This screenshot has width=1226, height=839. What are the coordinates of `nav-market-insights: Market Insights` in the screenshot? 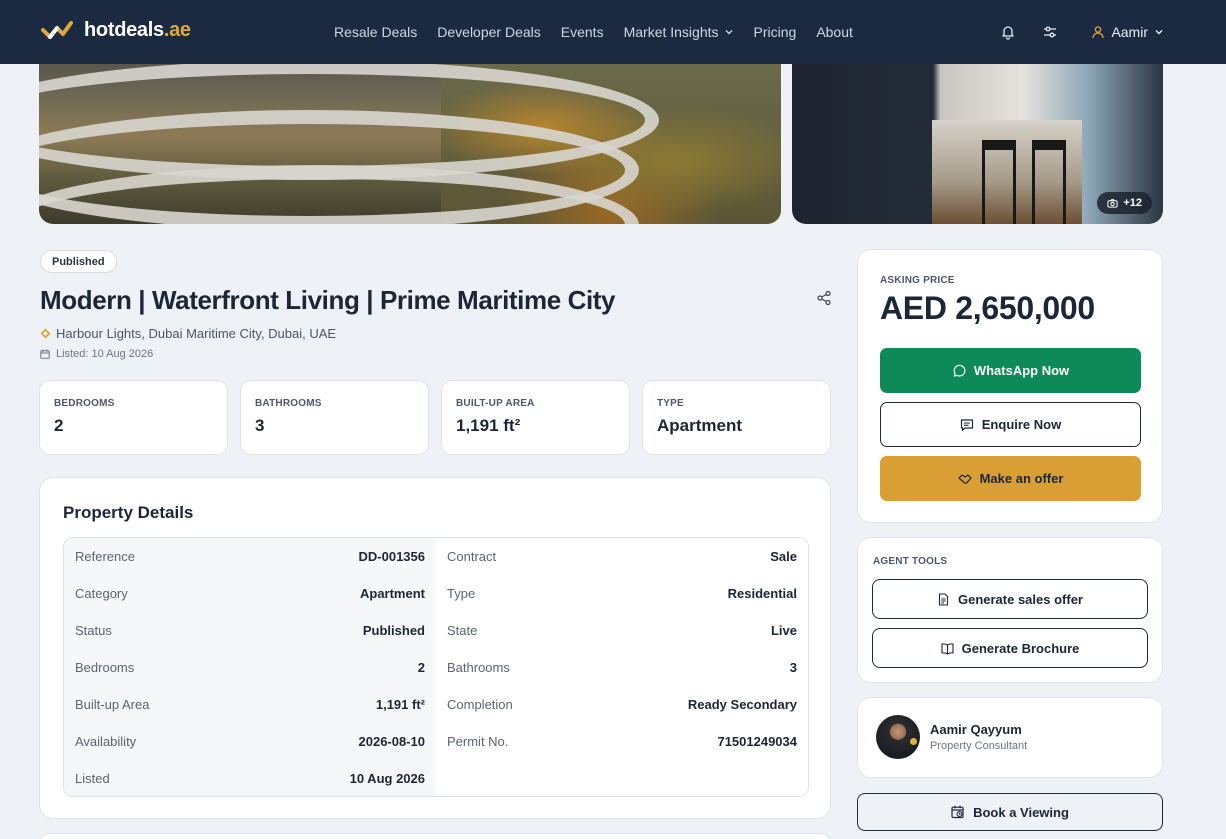 It's located at (679, 32).